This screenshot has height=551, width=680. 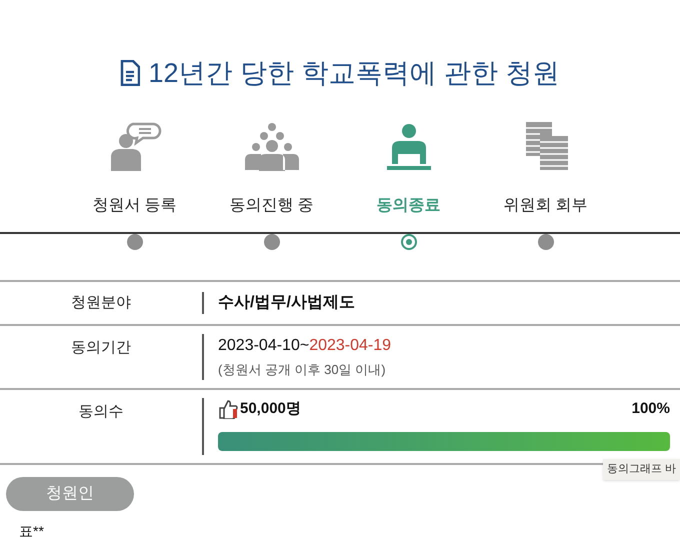 I want to click on signature-count: 50,000명, so click(x=270, y=408).